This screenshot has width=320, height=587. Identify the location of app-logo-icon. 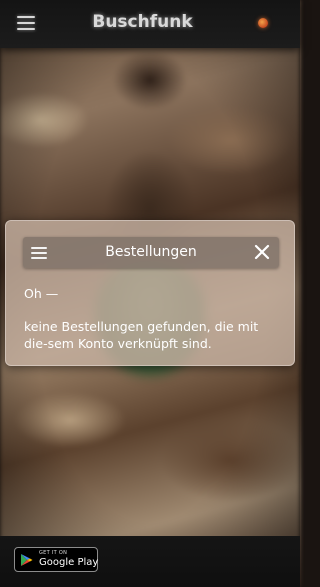
(263, 23).